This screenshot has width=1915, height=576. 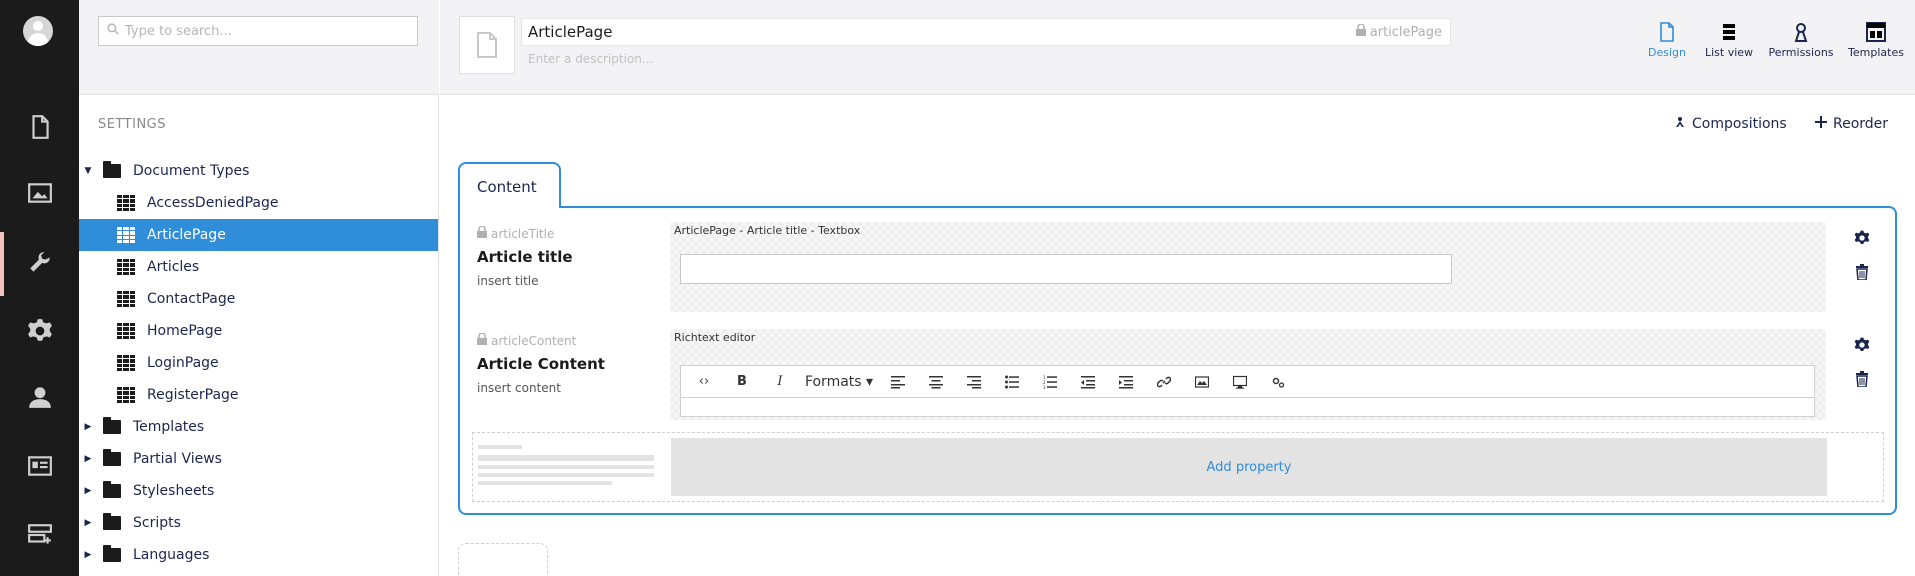 What do you see at coordinates (1164, 382) in the screenshot?
I see `link-icon` at bounding box center [1164, 382].